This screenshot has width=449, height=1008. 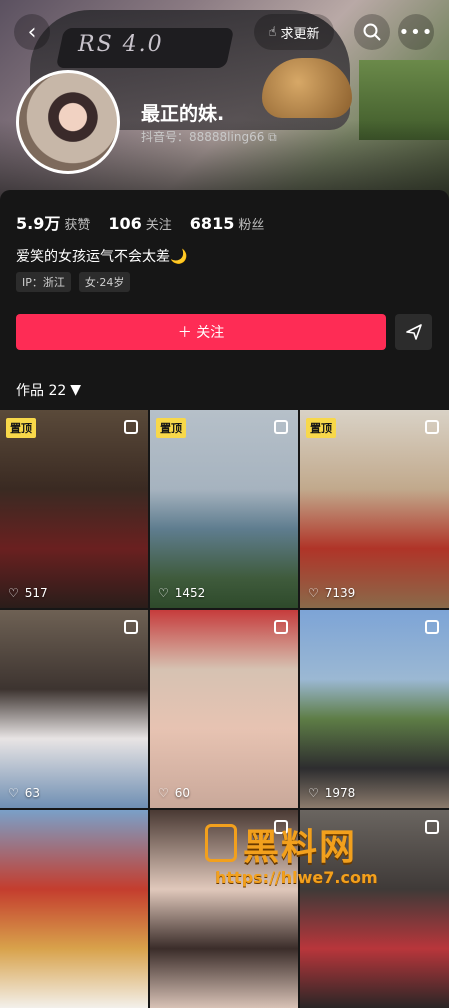 I want to click on avatar, so click(x=68, y=122).